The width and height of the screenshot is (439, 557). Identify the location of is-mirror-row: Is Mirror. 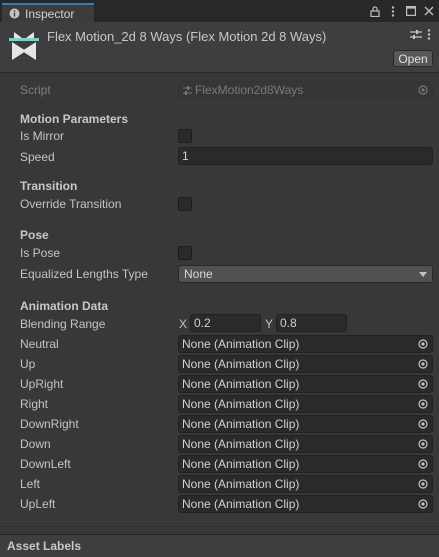
(219, 136).